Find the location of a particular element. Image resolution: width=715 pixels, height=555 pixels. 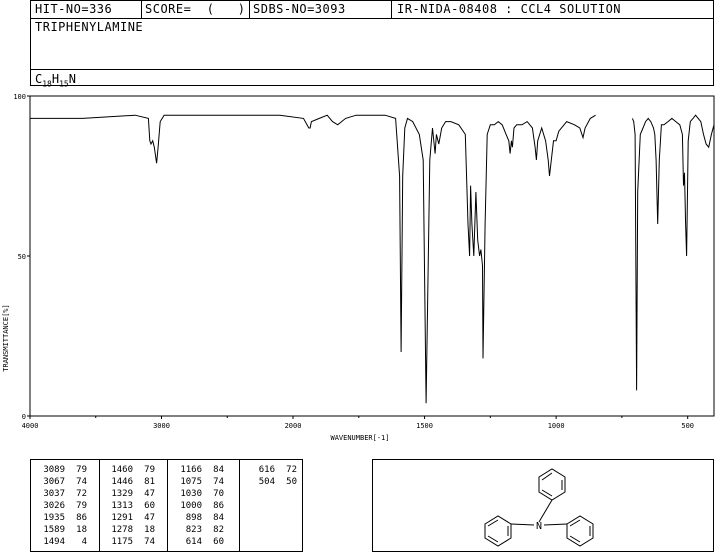

peak-transmittance: 4 is located at coordinates (84, 542).